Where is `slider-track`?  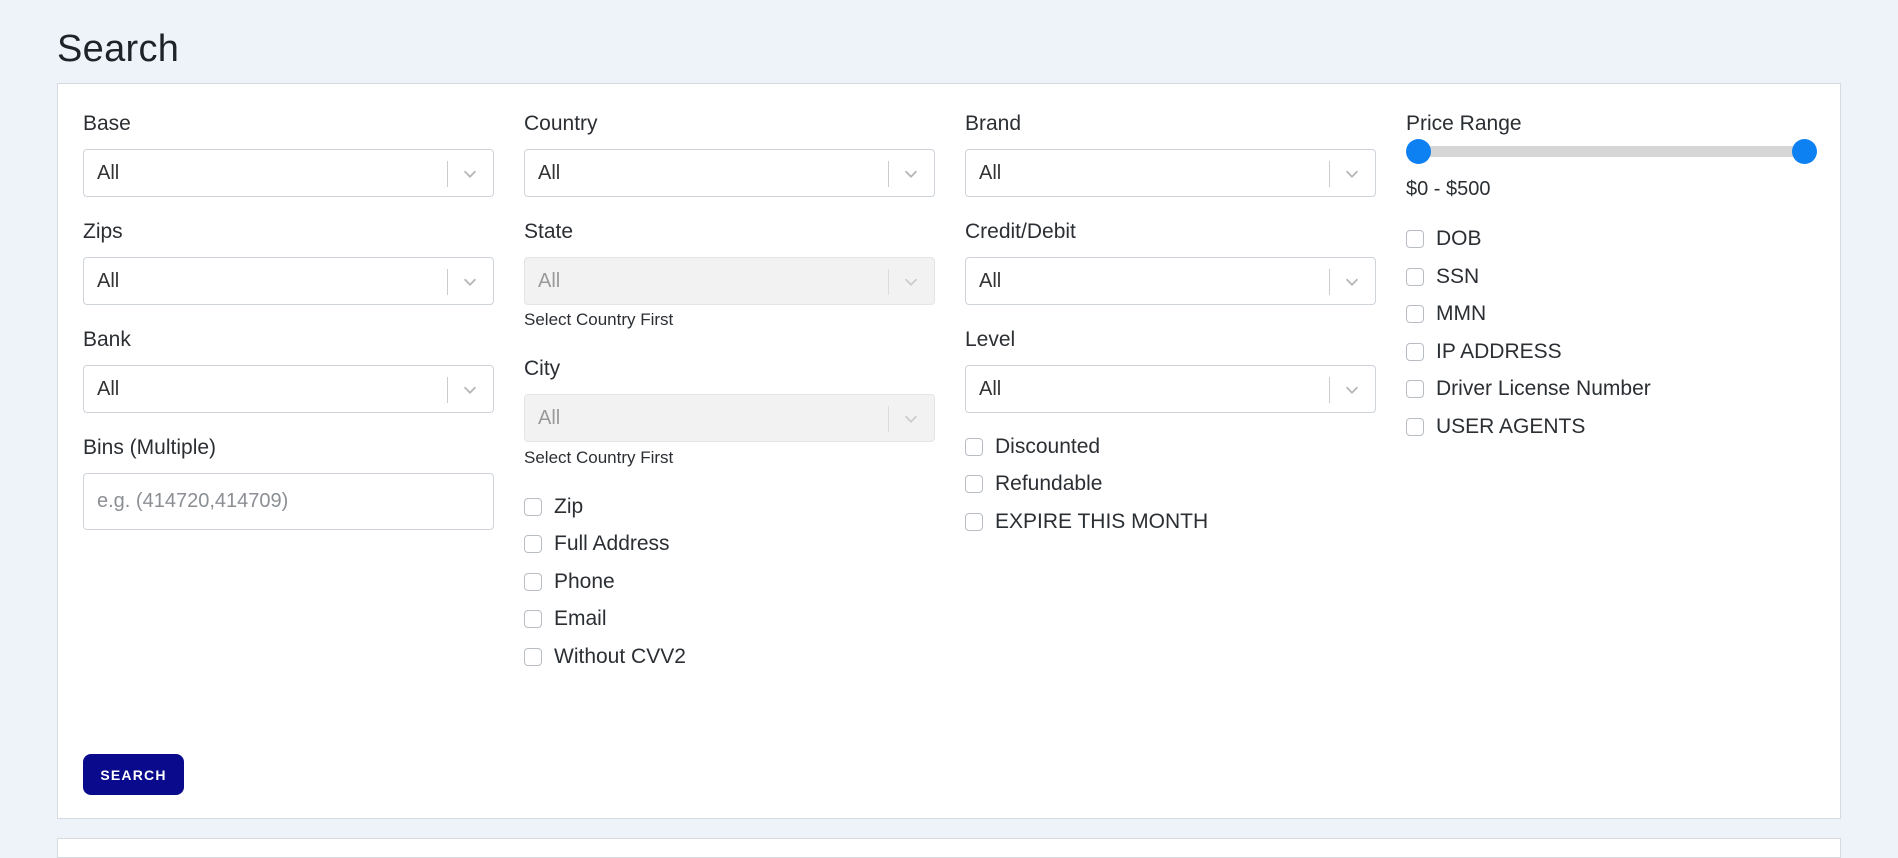 slider-track is located at coordinates (1611, 151).